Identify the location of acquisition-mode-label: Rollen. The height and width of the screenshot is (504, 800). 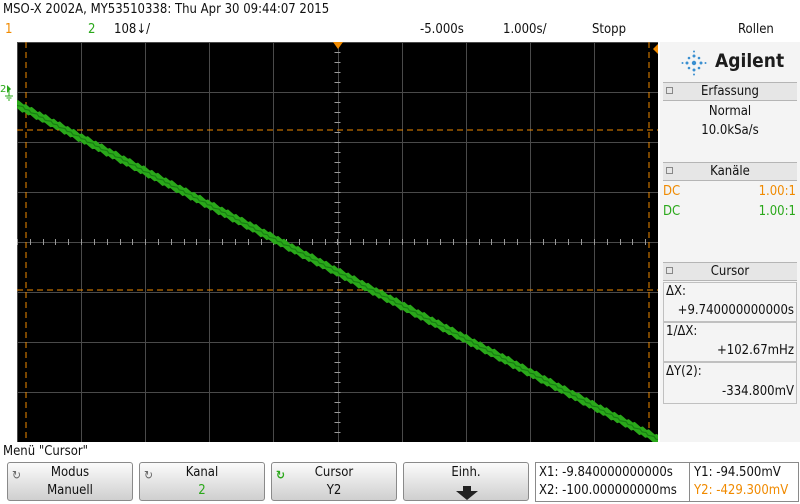
(756, 29).